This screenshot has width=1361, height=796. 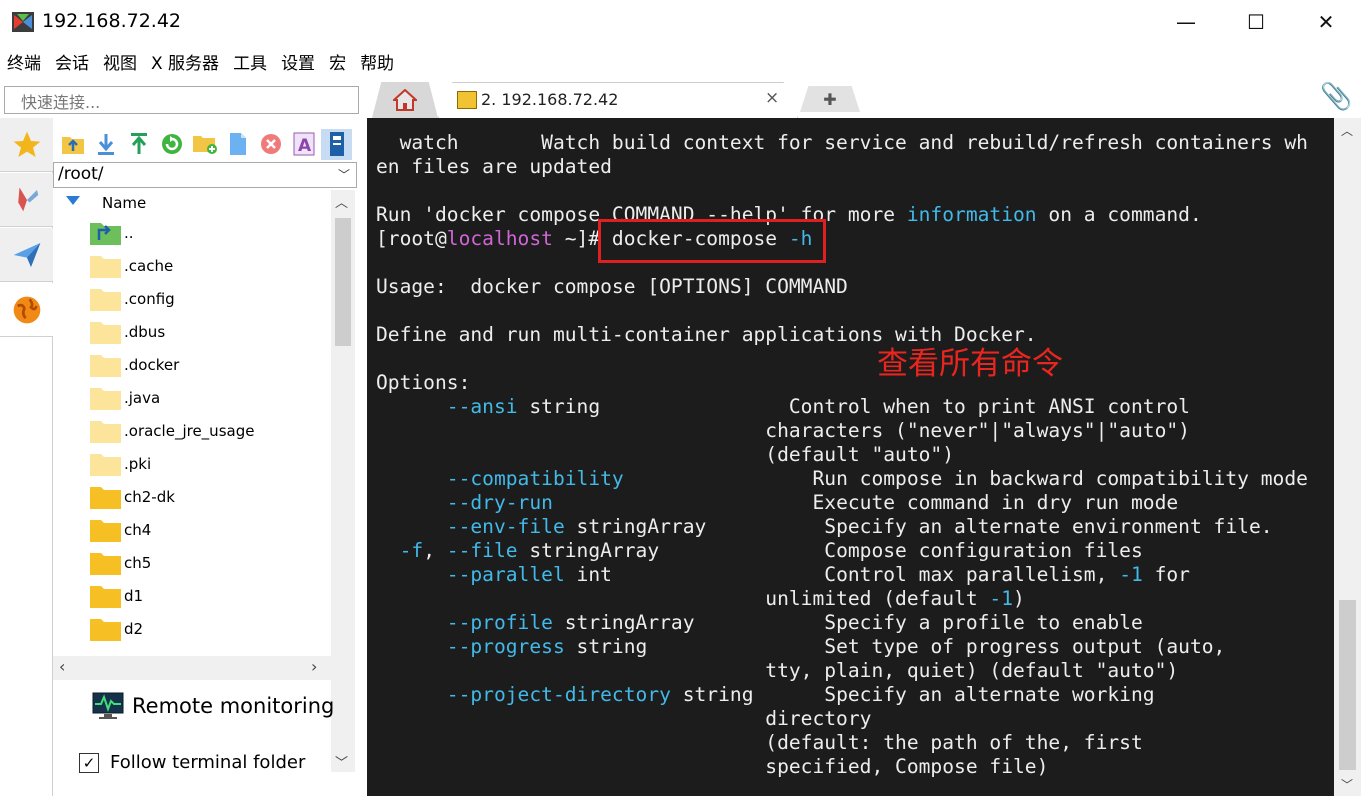 What do you see at coordinates (105, 144) in the screenshot?
I see `download-icon` at bounding box center [105, 144].